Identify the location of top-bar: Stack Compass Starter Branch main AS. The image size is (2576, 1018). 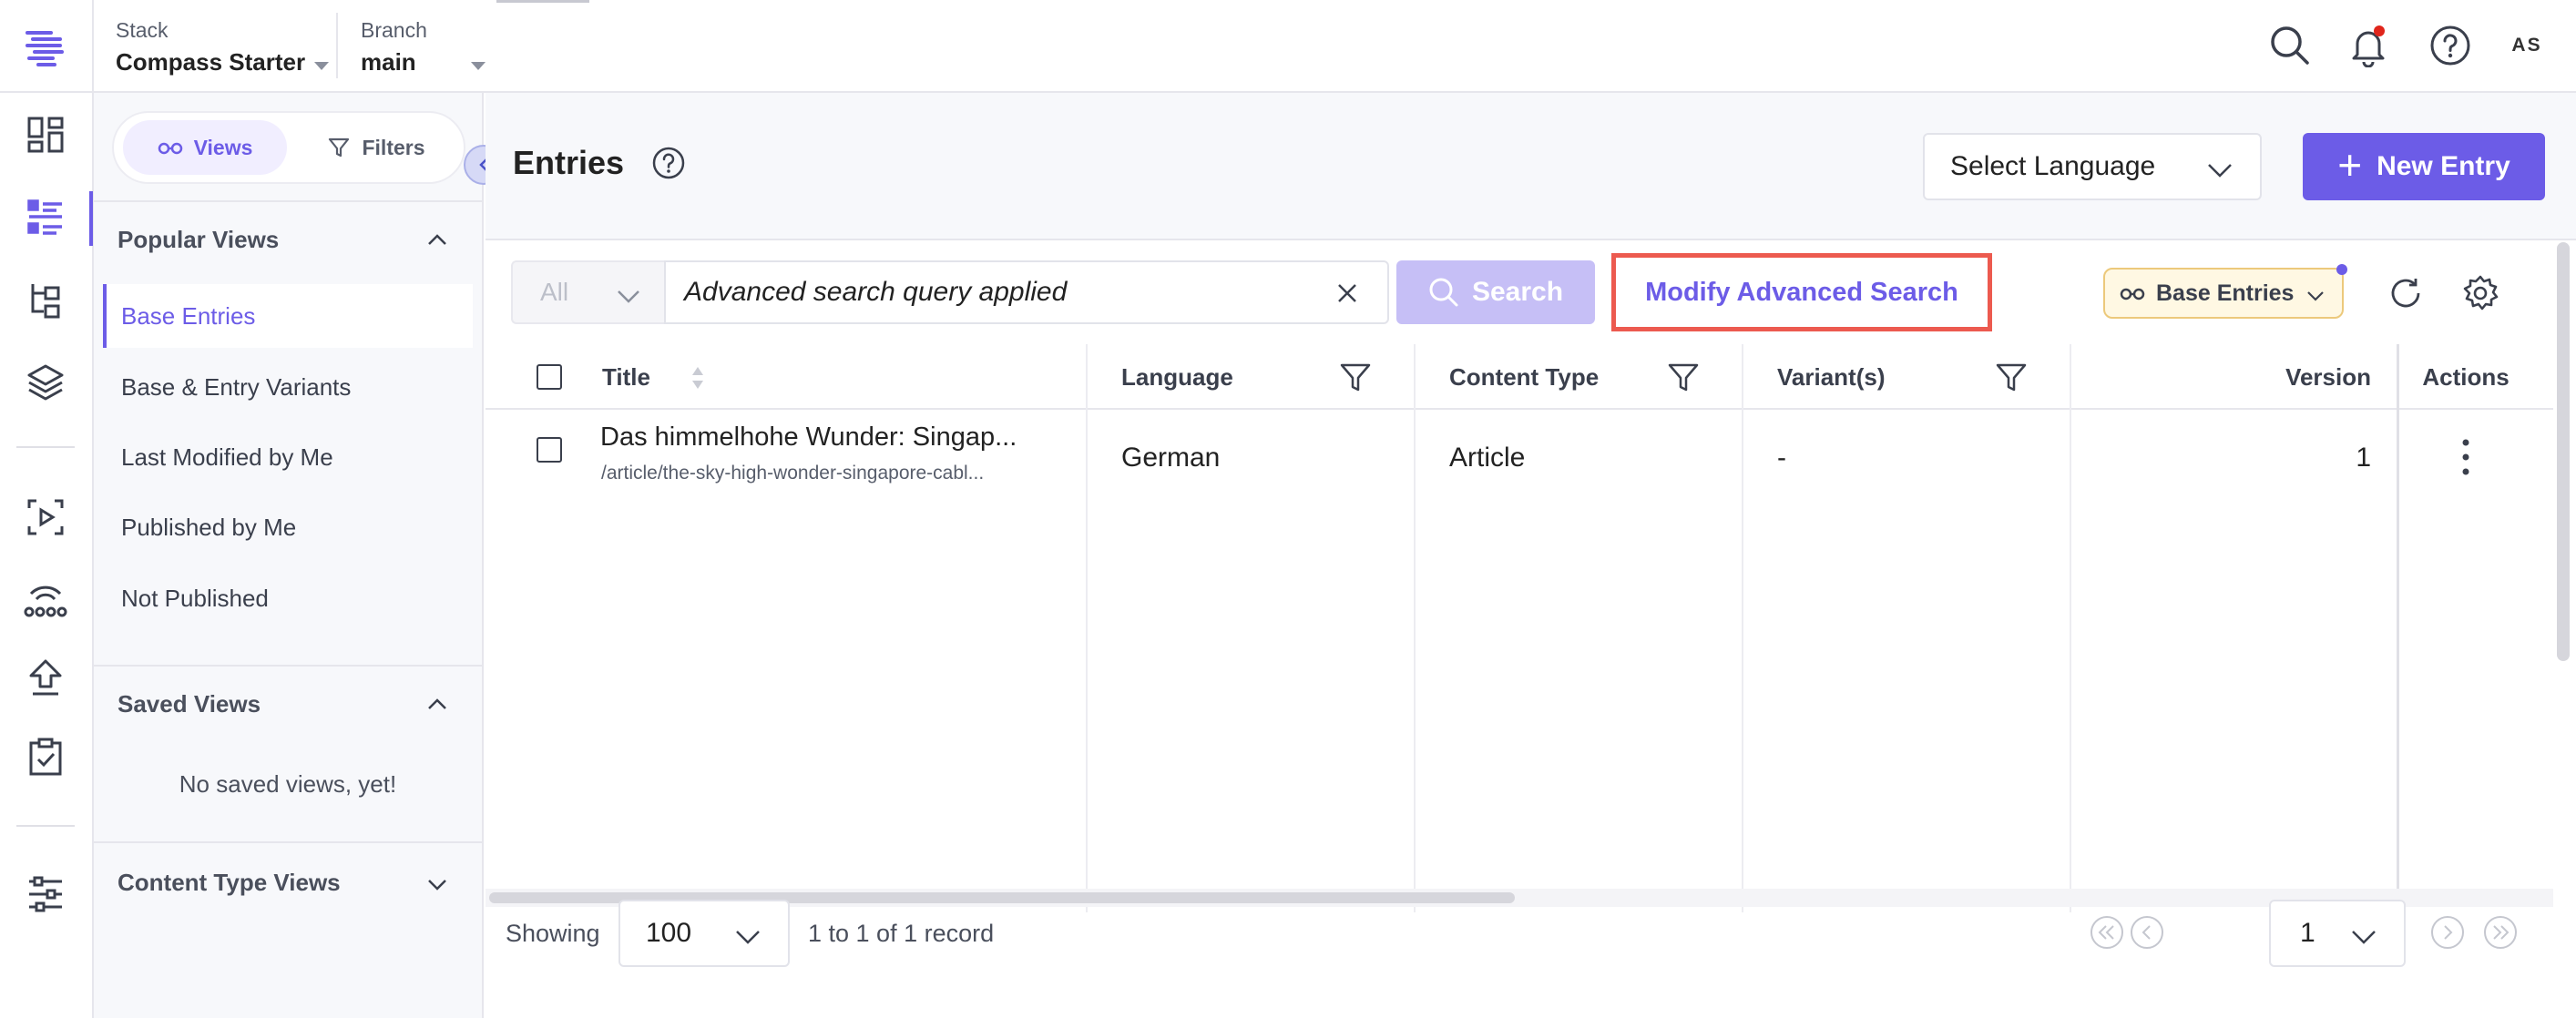
(1288, 46).